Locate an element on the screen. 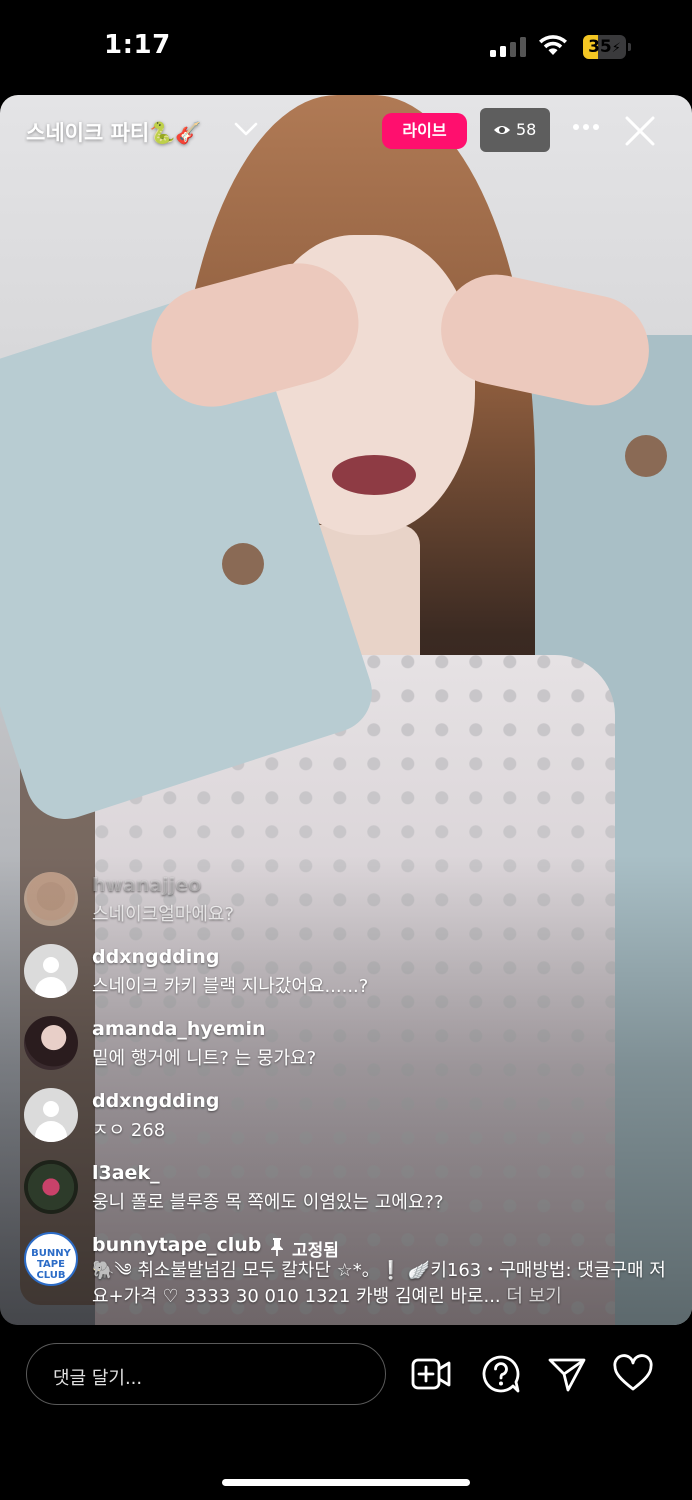  cellular-signal-icon is located at coordinates (508, 47).